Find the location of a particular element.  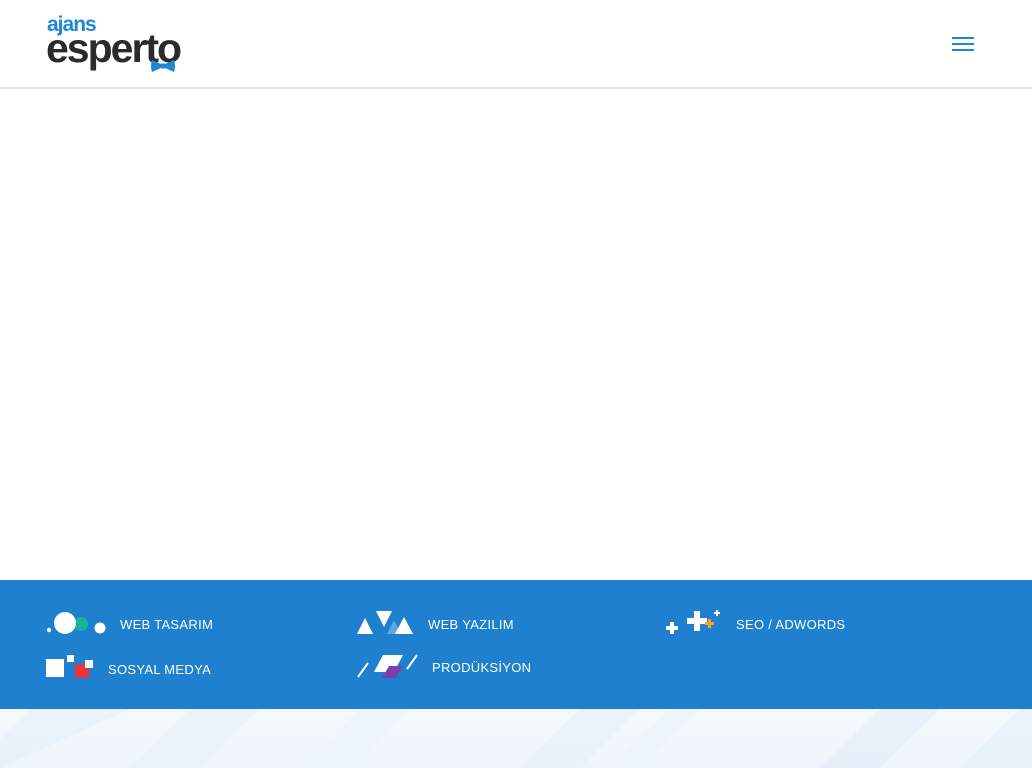

web-software-icon is located at coordinates (385, 622).